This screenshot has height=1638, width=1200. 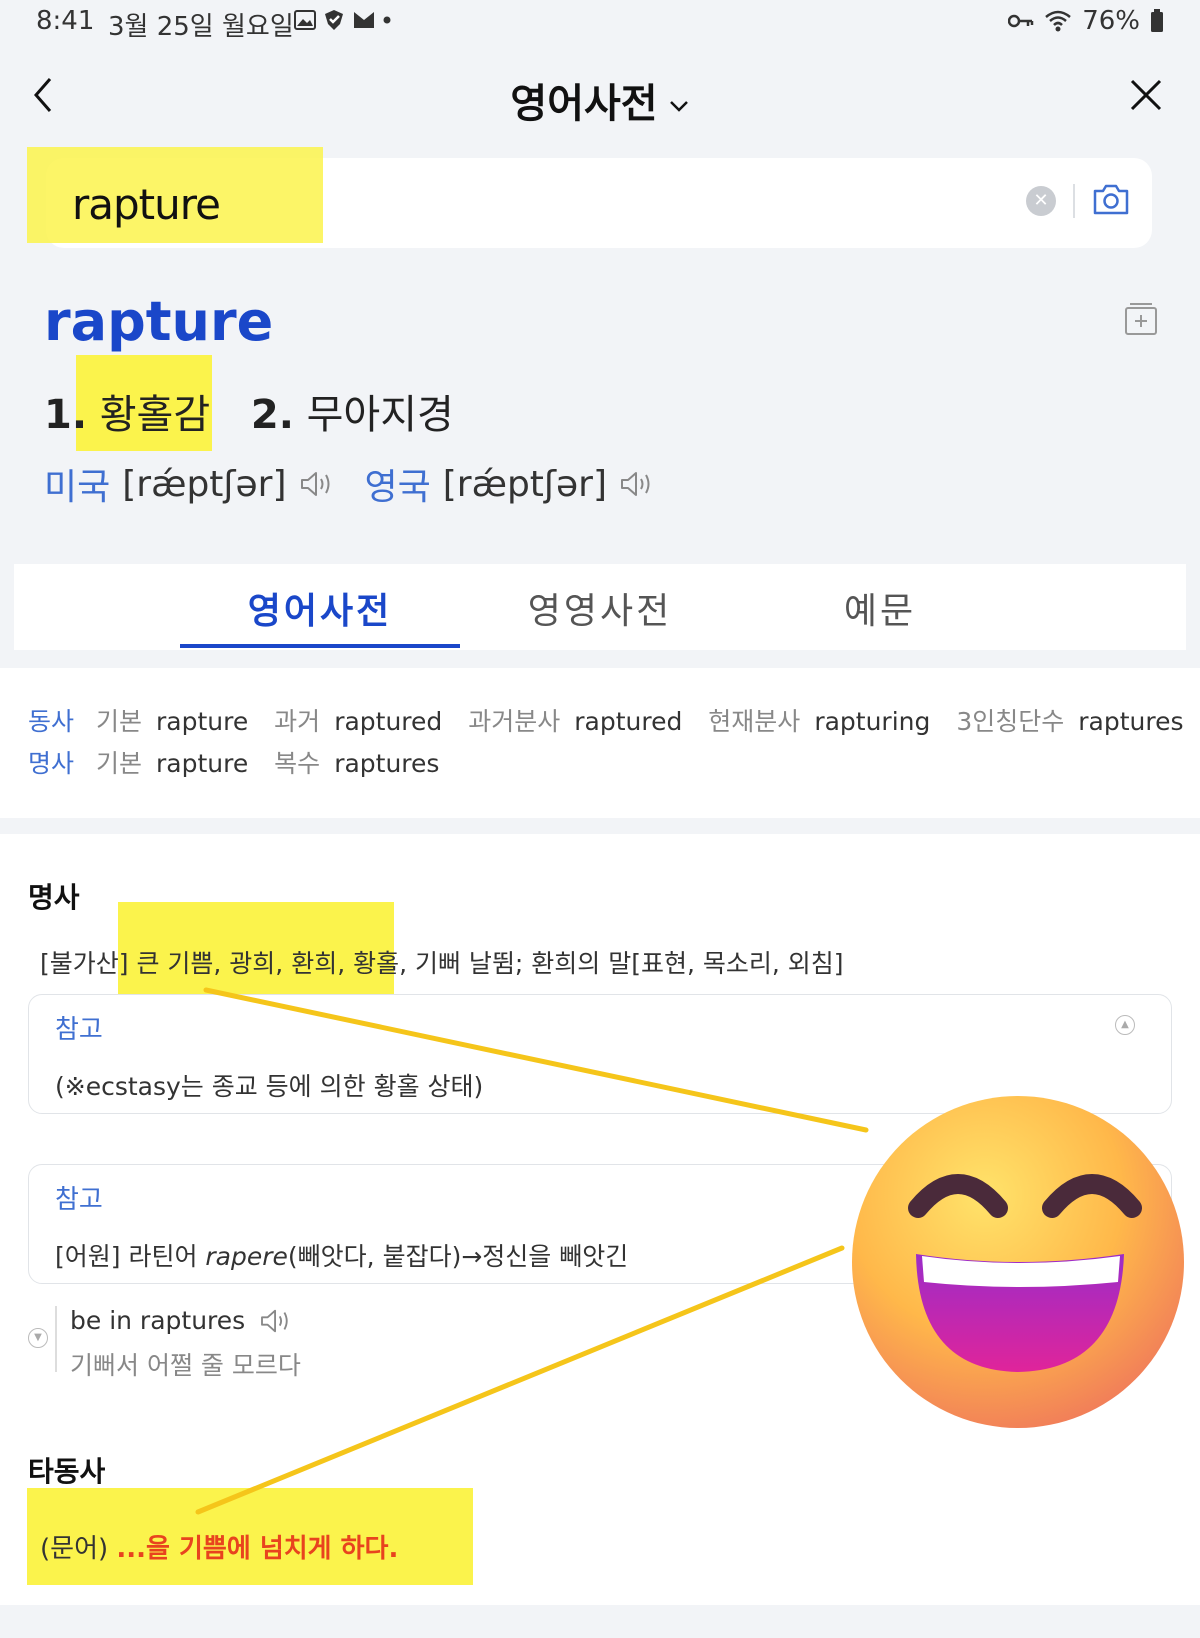 I want to click on chevron-down-icon, so click(x=678, y=106).